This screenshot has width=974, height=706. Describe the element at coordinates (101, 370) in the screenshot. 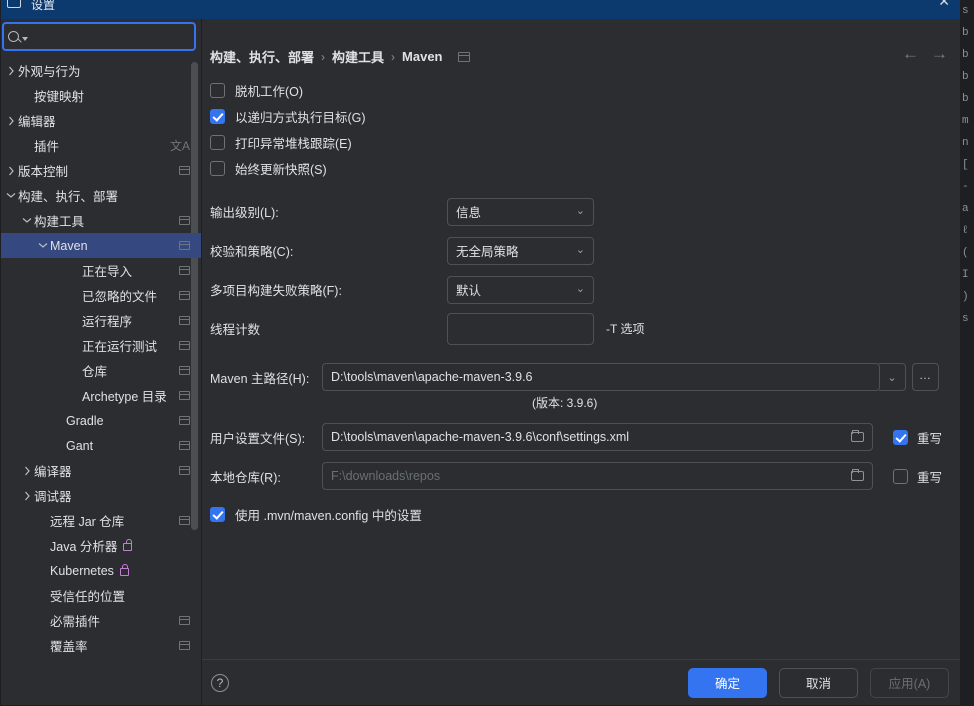

I see `sidebar-item-12: 仓库` at that location.